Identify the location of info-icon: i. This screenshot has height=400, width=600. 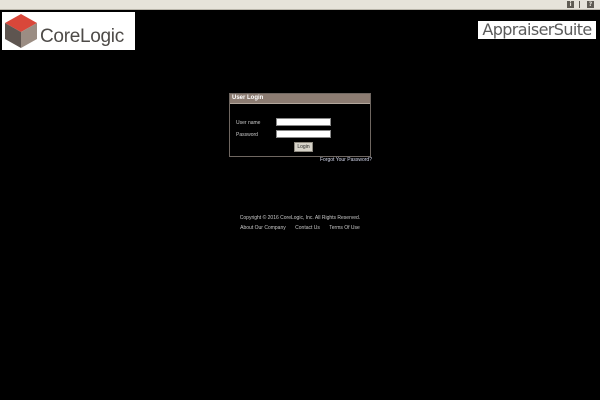
(570, 4).